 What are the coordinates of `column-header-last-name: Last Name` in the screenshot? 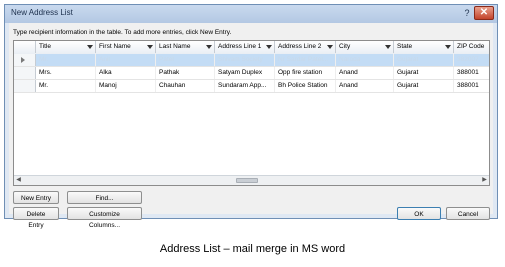 It's located at (185, 47).